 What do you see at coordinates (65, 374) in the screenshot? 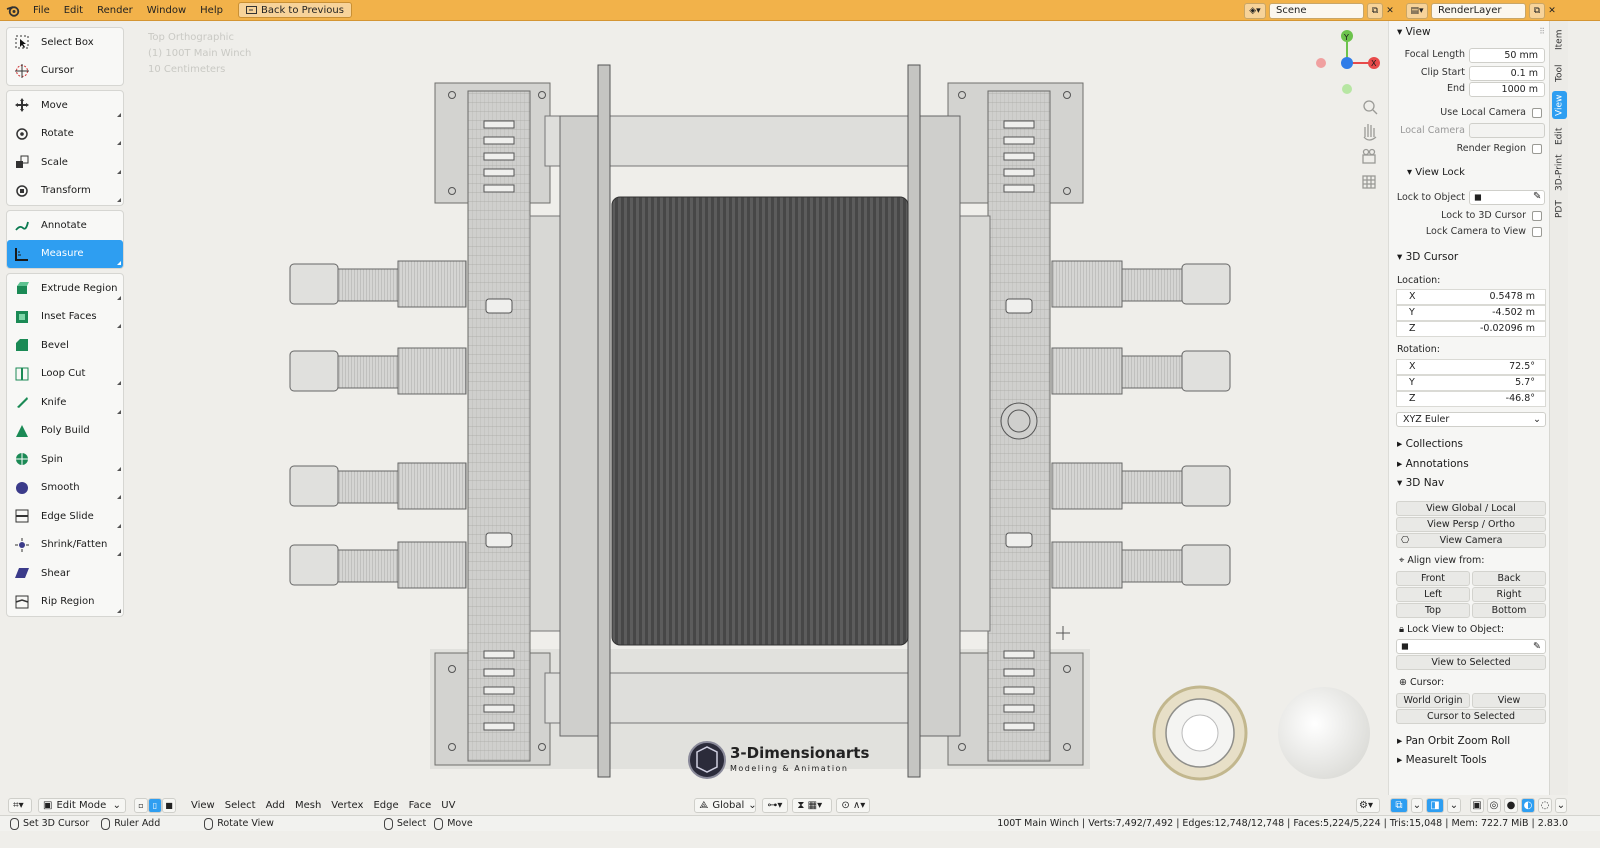
I see `tool-loop-cut: Loop Cut` at bounding box center [65, 374].